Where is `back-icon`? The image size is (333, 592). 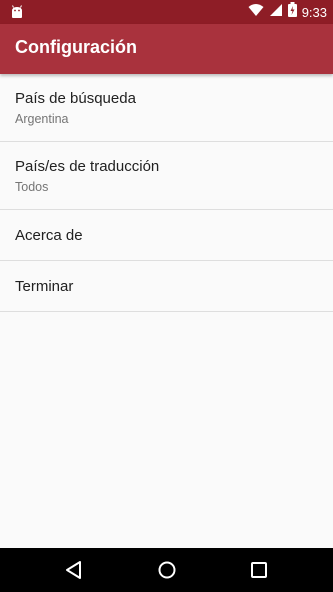 back-icon is located at coordinates (74, 570).